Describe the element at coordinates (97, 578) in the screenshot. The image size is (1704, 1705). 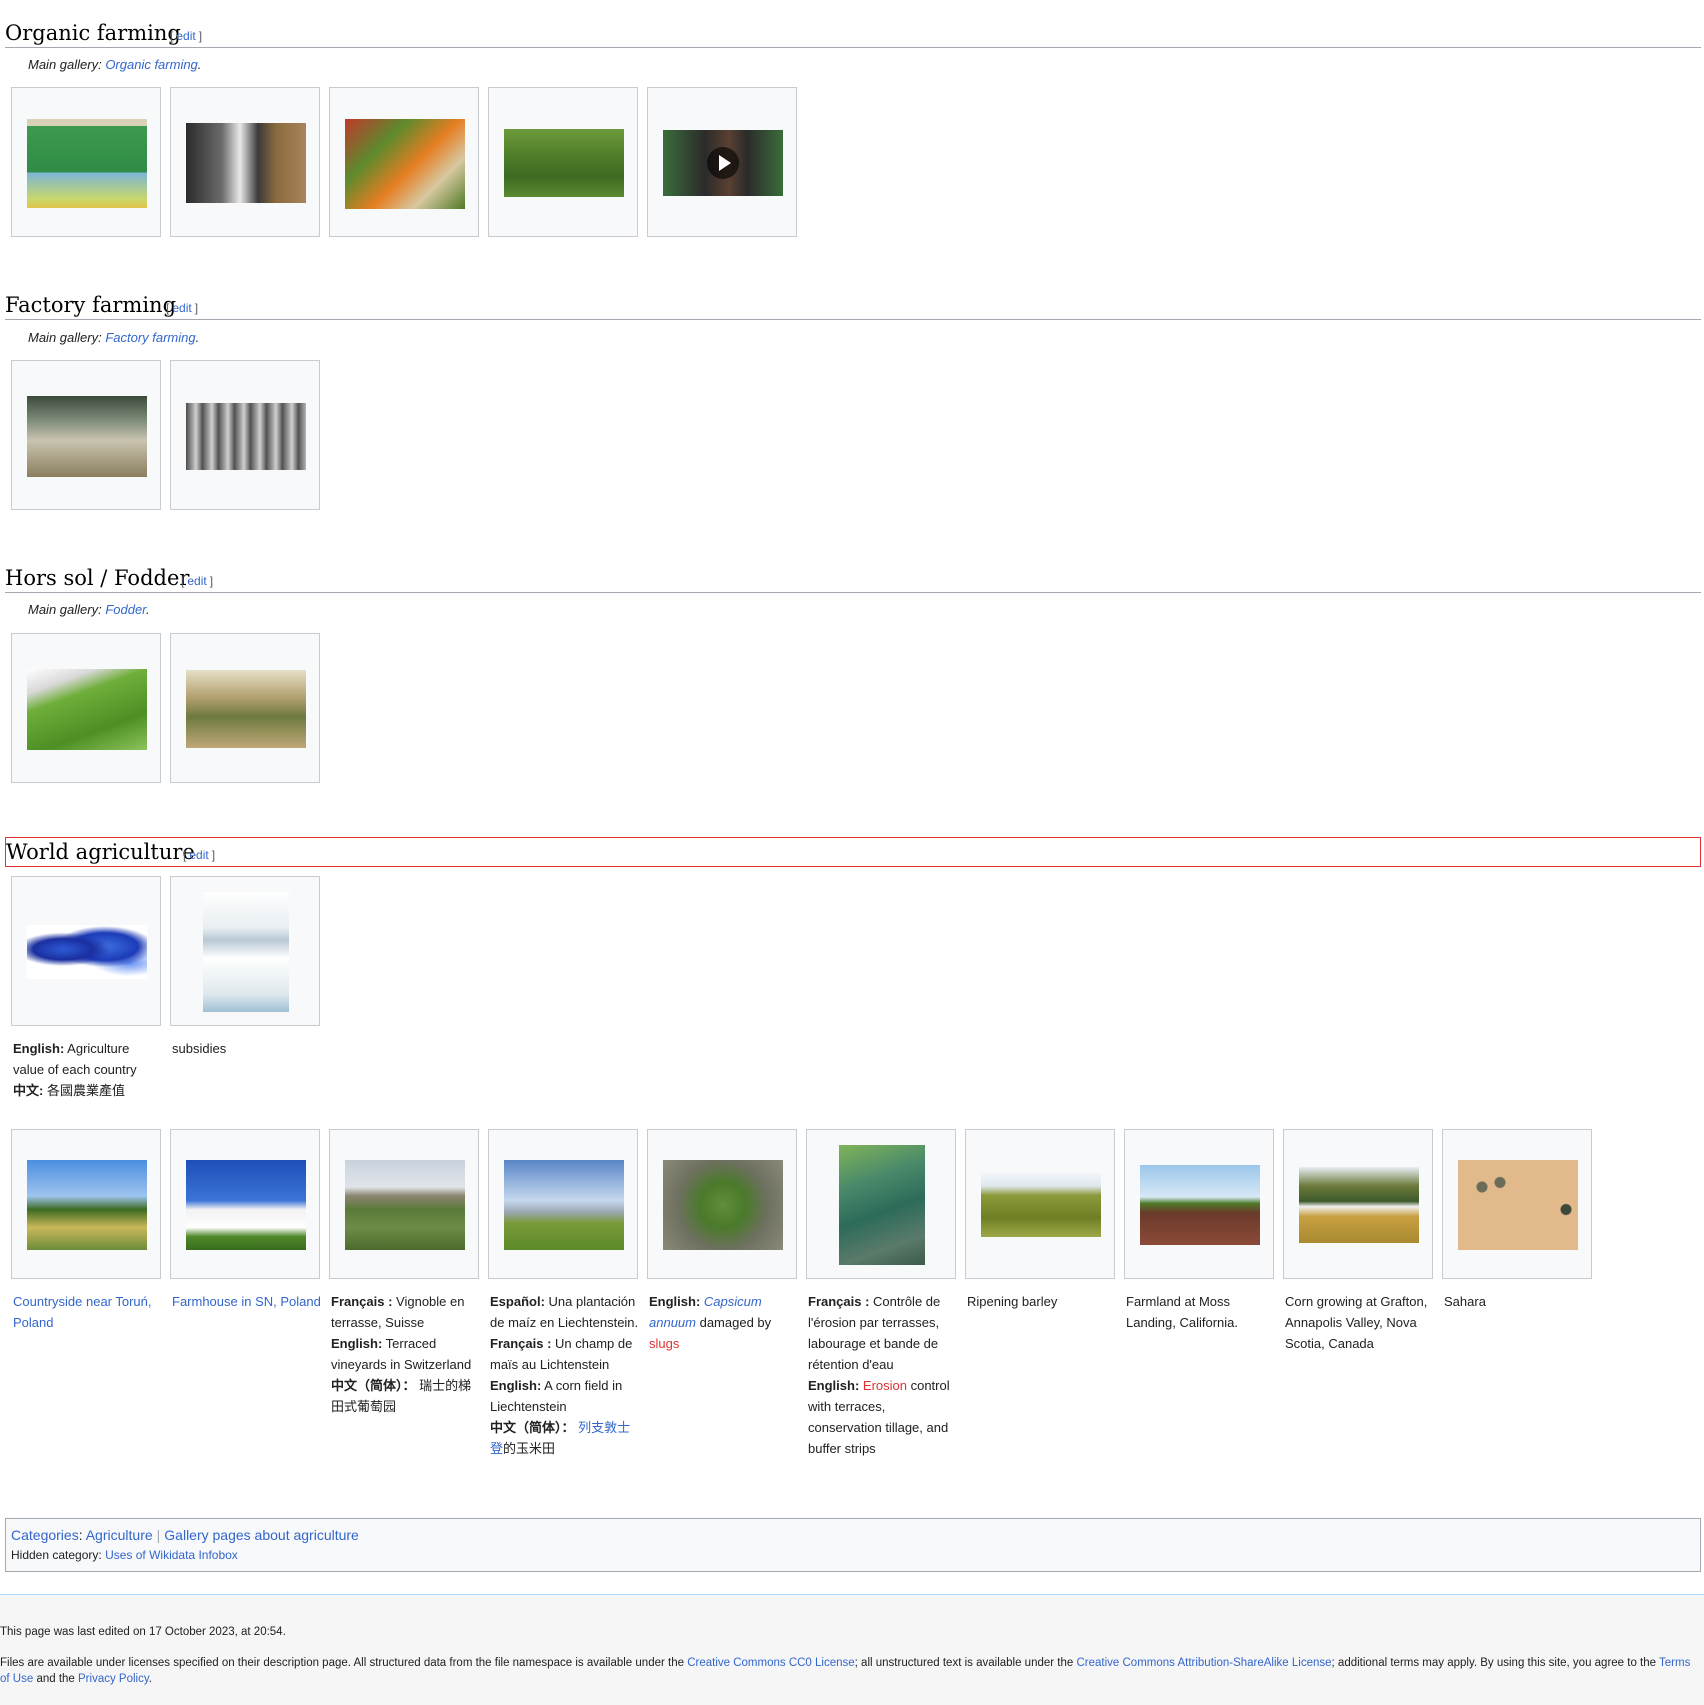
I see `section-title: Hors sol / Fodder` at that location.